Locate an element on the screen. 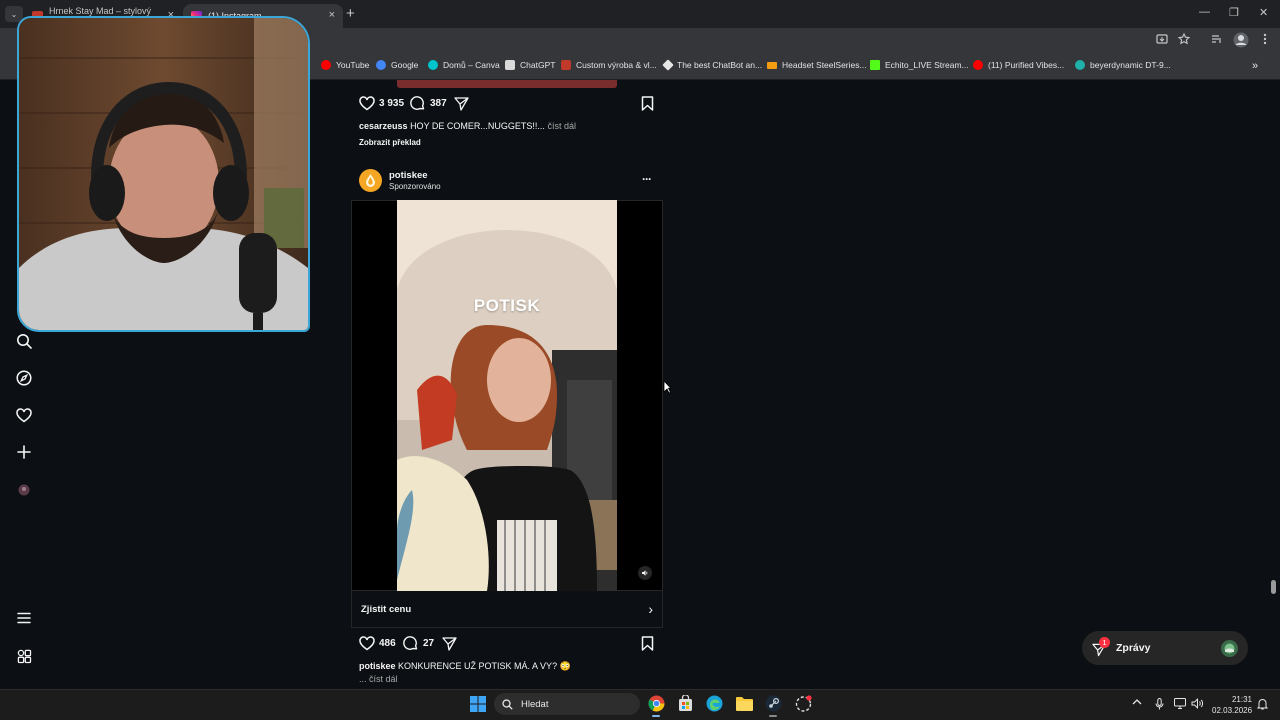  steam-taskbar-icon is located at coordinates (773, 706).